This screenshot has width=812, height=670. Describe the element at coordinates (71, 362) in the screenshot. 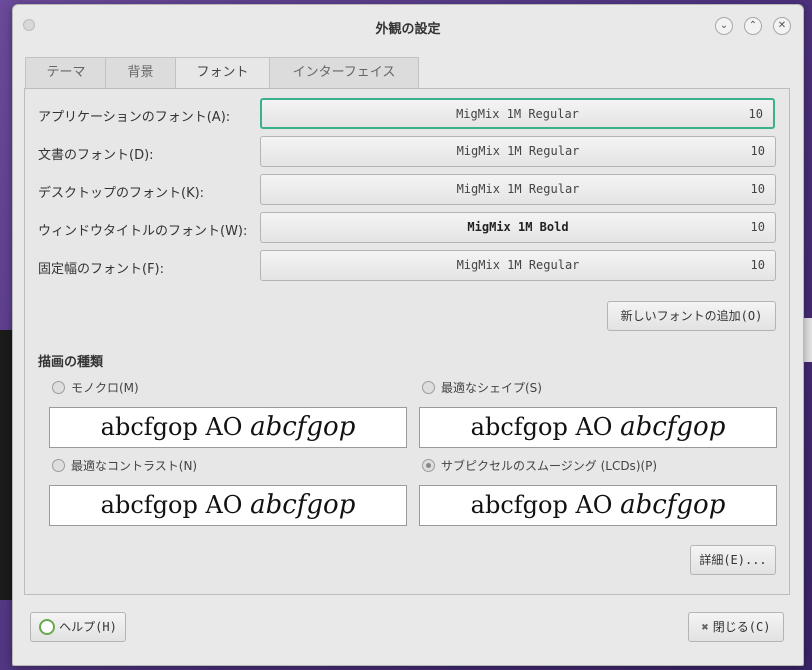

I see `rendering-section-title: 描画の種類` at that location.